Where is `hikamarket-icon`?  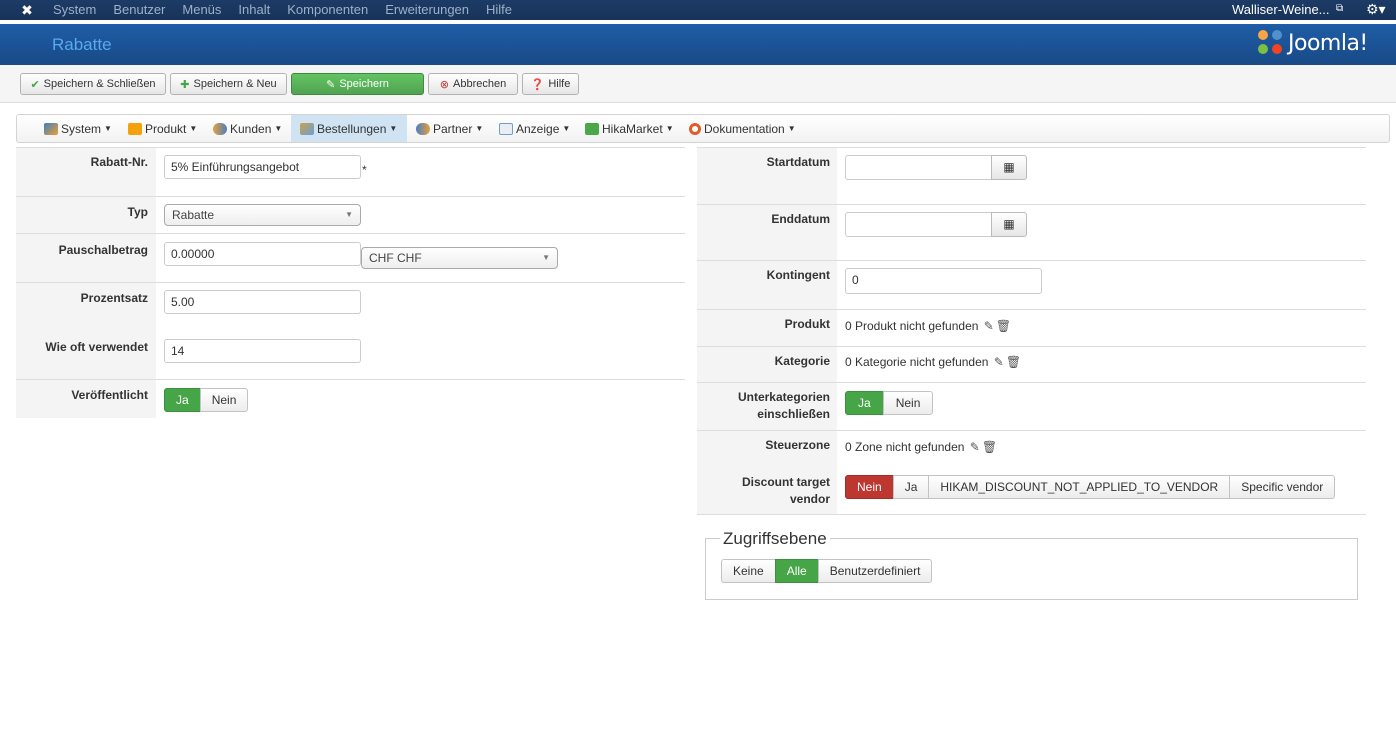 hikamarket-icon is located at coordinates (592, 128).